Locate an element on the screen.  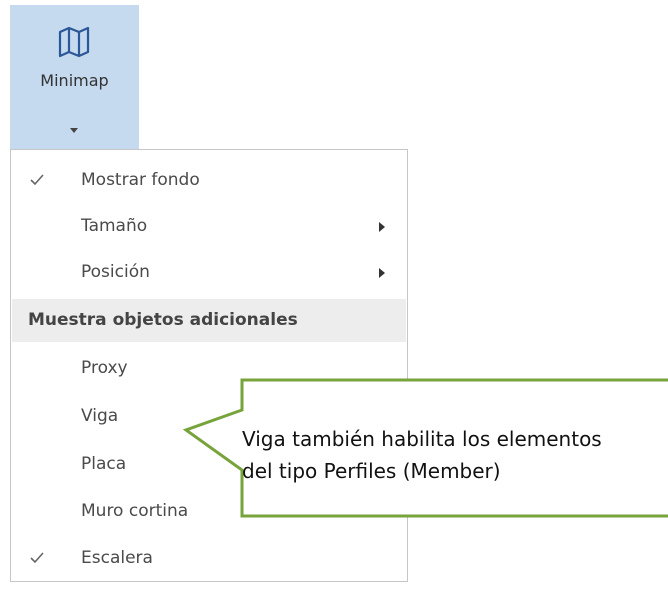
callout-line-2: del tipo Perfiles (Member) is located at coordinates (371, 471).